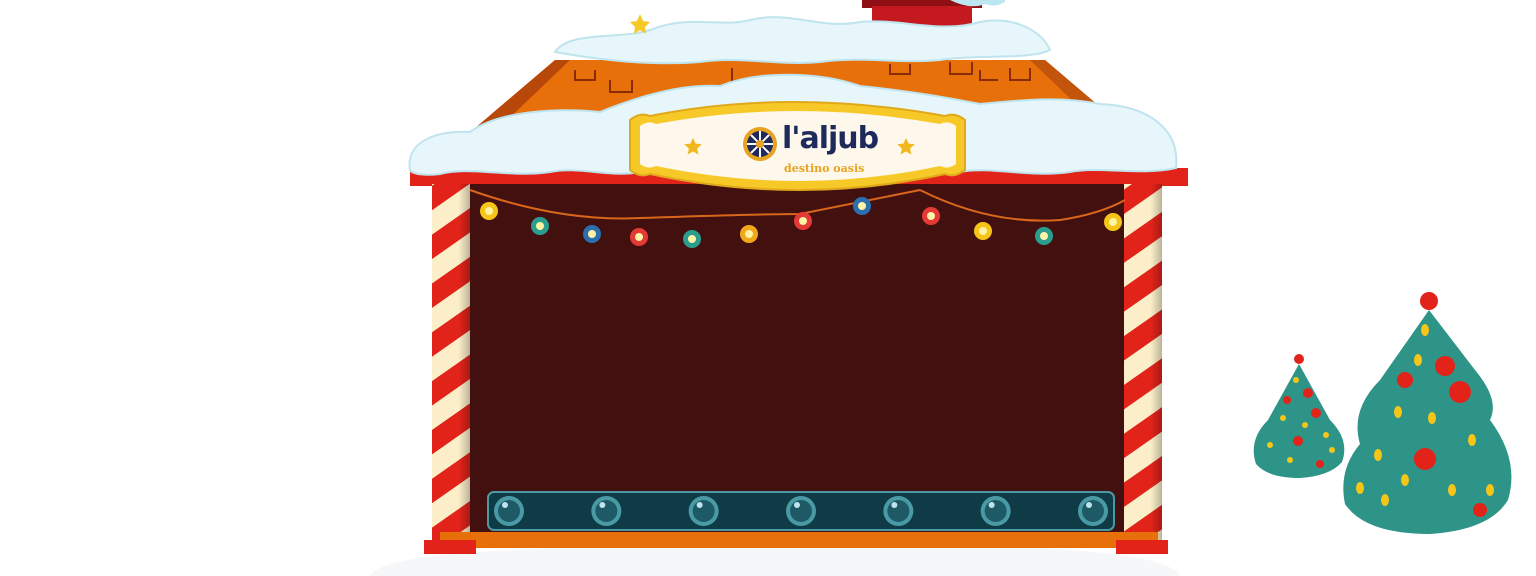 The image size is (1536, 576). What do you see at coordinates (830, 138) in the screenshot?
I see `brand-name: l'aljub` at bounding box center [830, 138].